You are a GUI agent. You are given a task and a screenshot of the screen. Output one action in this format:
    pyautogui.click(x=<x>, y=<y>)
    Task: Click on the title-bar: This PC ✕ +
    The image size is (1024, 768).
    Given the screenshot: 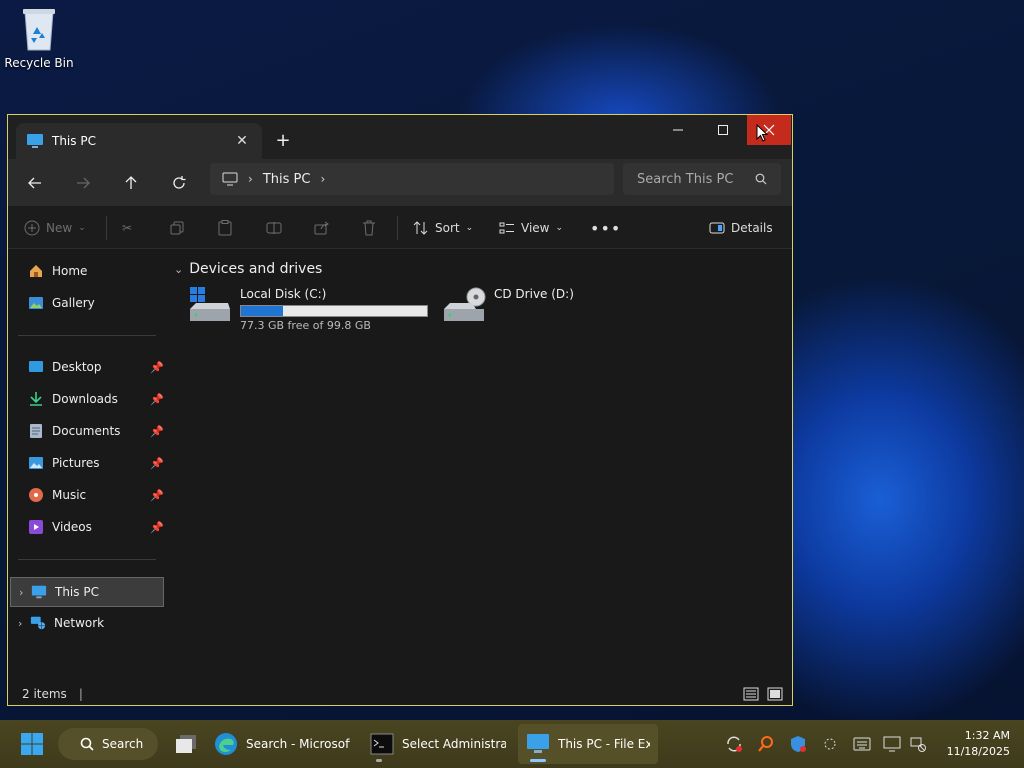 What is the action you would take?
    pyautogui.click(x=400, y=137)
    